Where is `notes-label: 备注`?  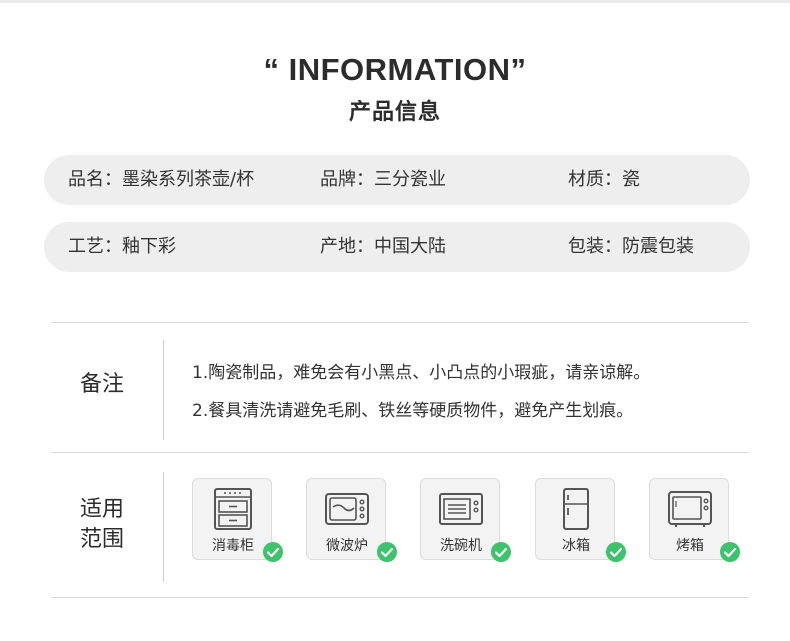
notes-label: 备注 is located at coordinates (101, 384).